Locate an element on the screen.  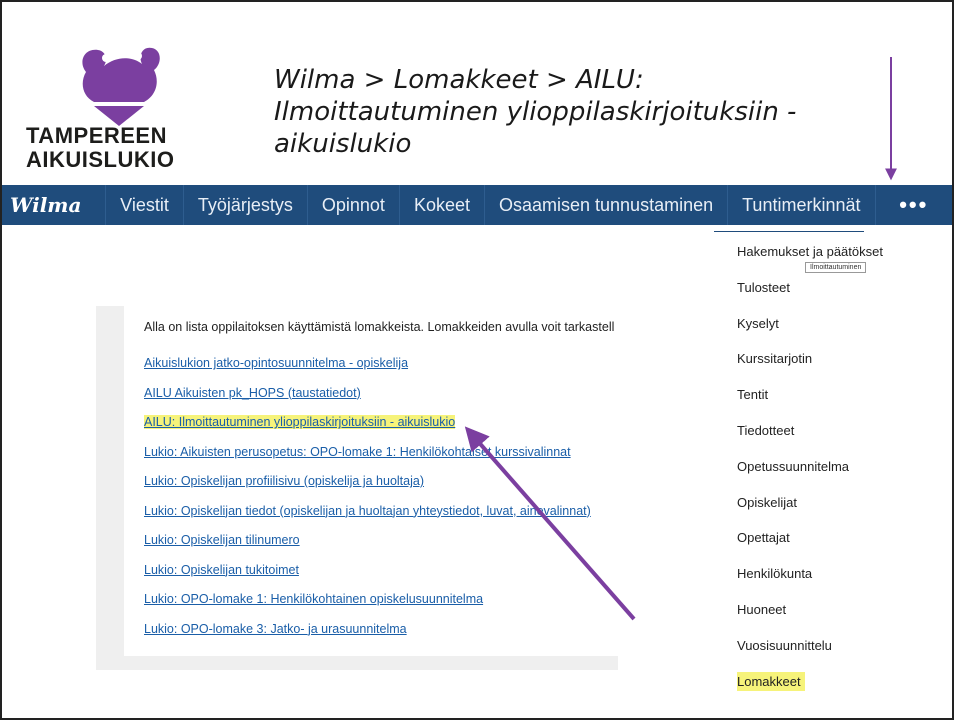
menu-item-label-highlighted: Lomakkeet is located at coordinates (771, 681).